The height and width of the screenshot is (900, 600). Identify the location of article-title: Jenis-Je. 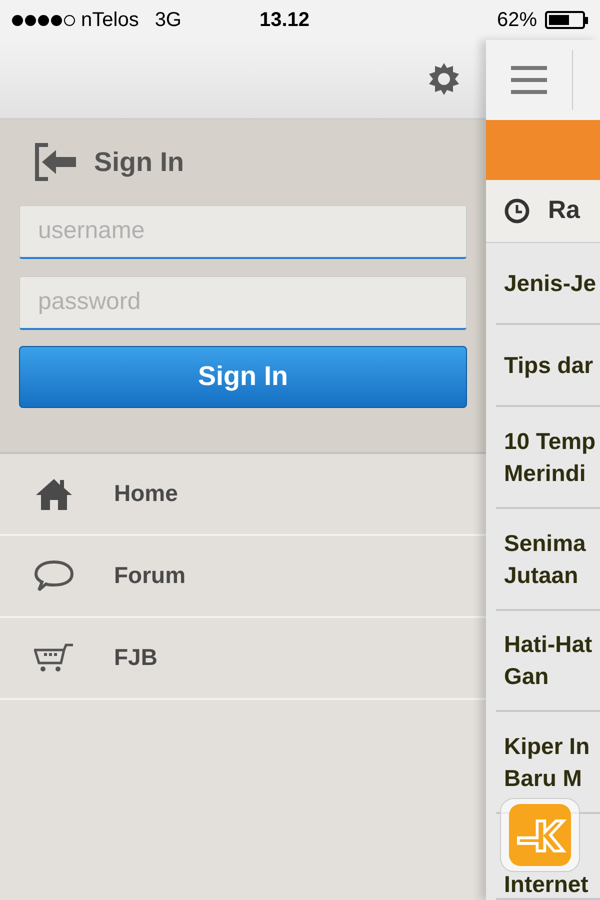
(552, 283).